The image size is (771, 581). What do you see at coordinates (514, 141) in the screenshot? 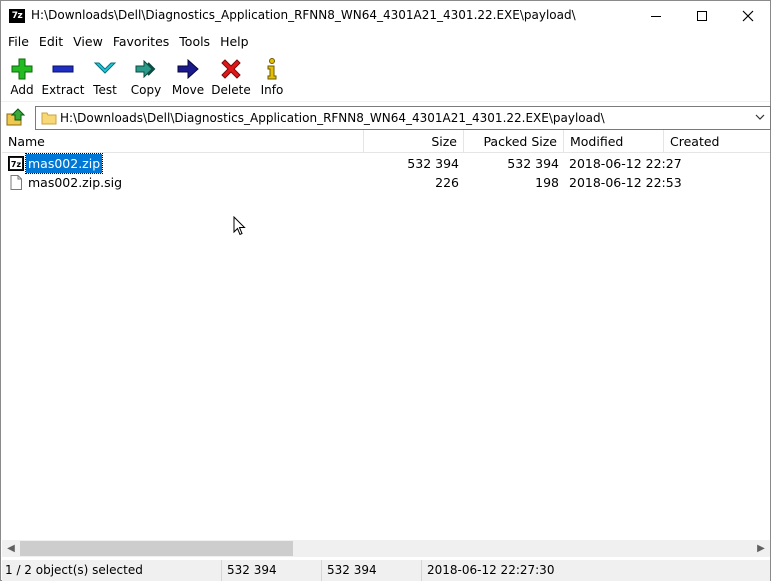
I see `column-packed-size: Packed Size` at bounding box center [514, 141].